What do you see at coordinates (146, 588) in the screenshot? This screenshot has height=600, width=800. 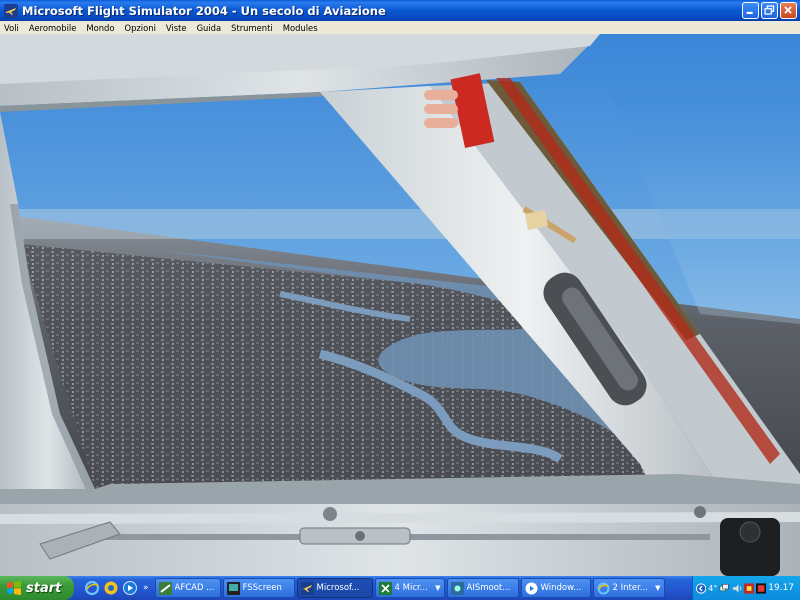 I see `quicklaunch-more-button: »` at bounding box center [146, 588].